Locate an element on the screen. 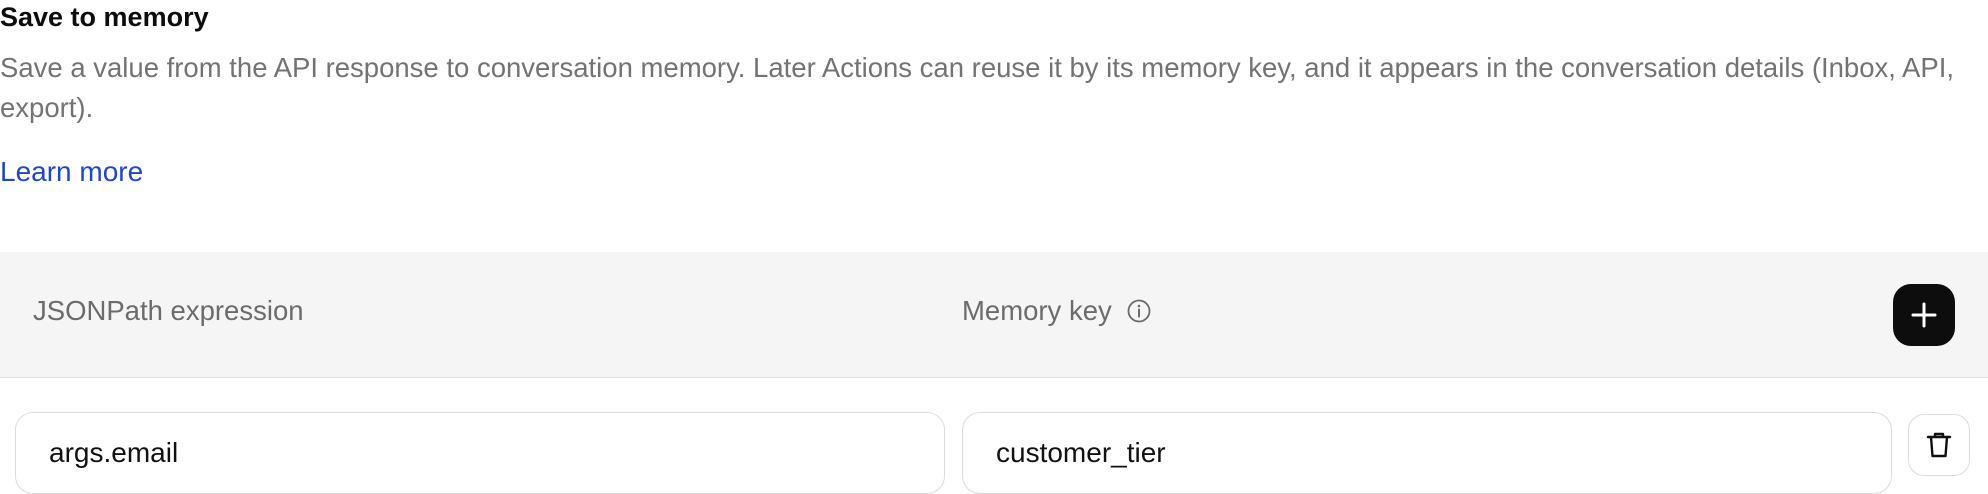 The width and height of the screenshot is (1988, 494). column-header-memory-key-label: Memory key is located at coordinates (1037, 310).